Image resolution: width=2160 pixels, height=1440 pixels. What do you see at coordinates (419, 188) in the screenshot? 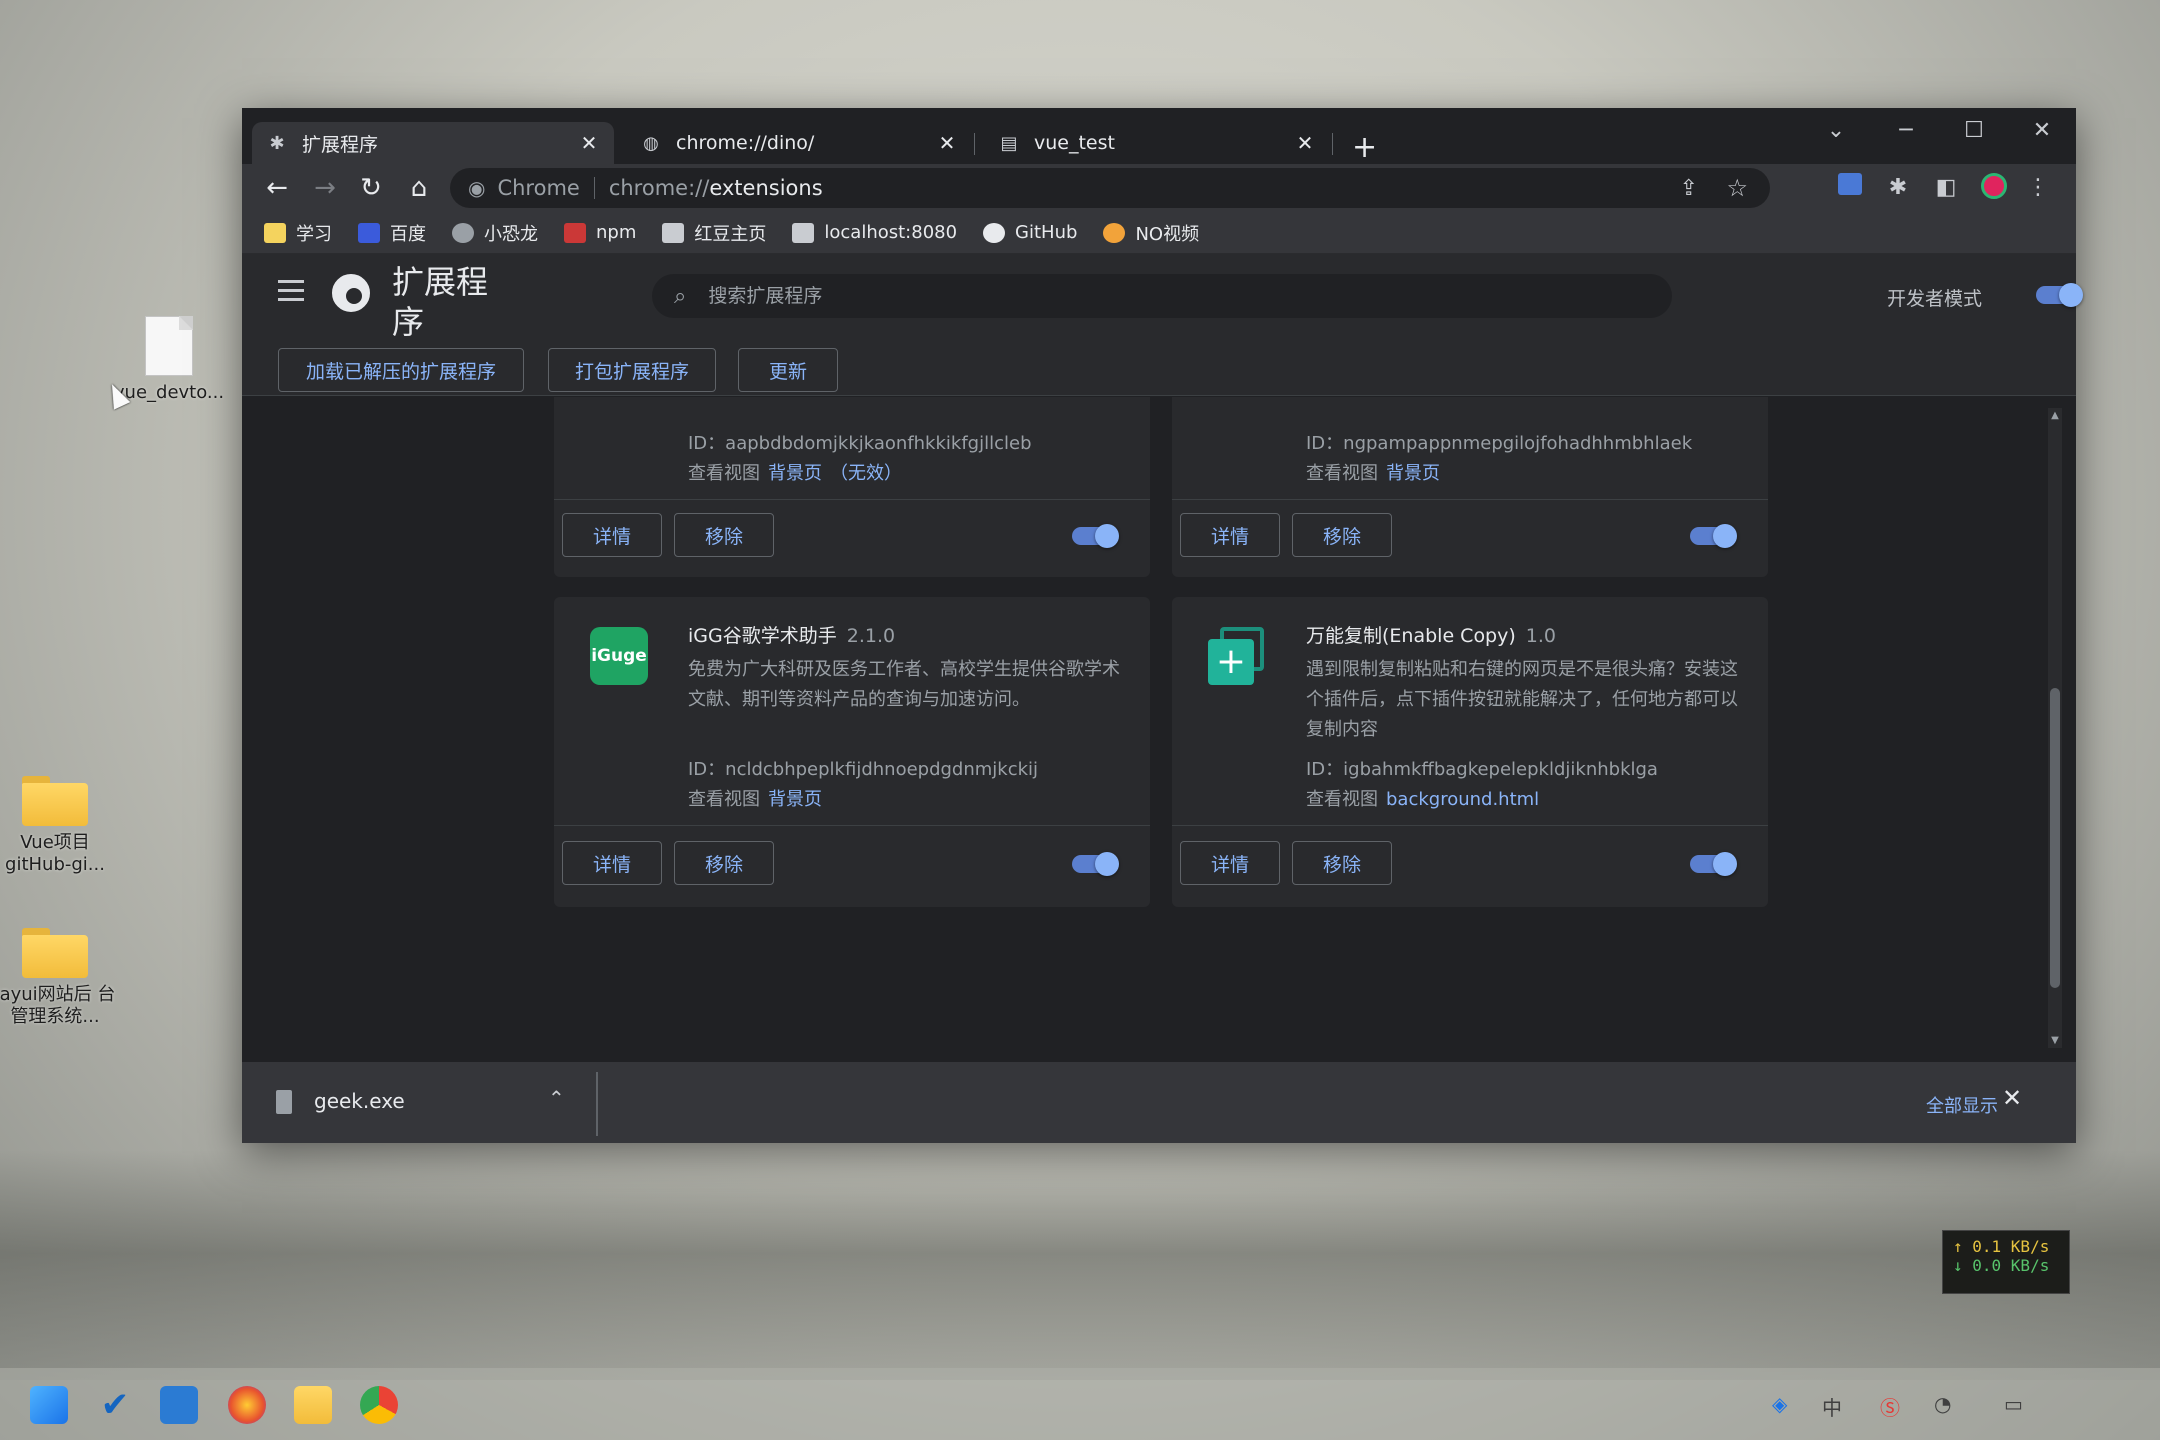
I see `home-button: ⌂` at bounding box center [419, 188].